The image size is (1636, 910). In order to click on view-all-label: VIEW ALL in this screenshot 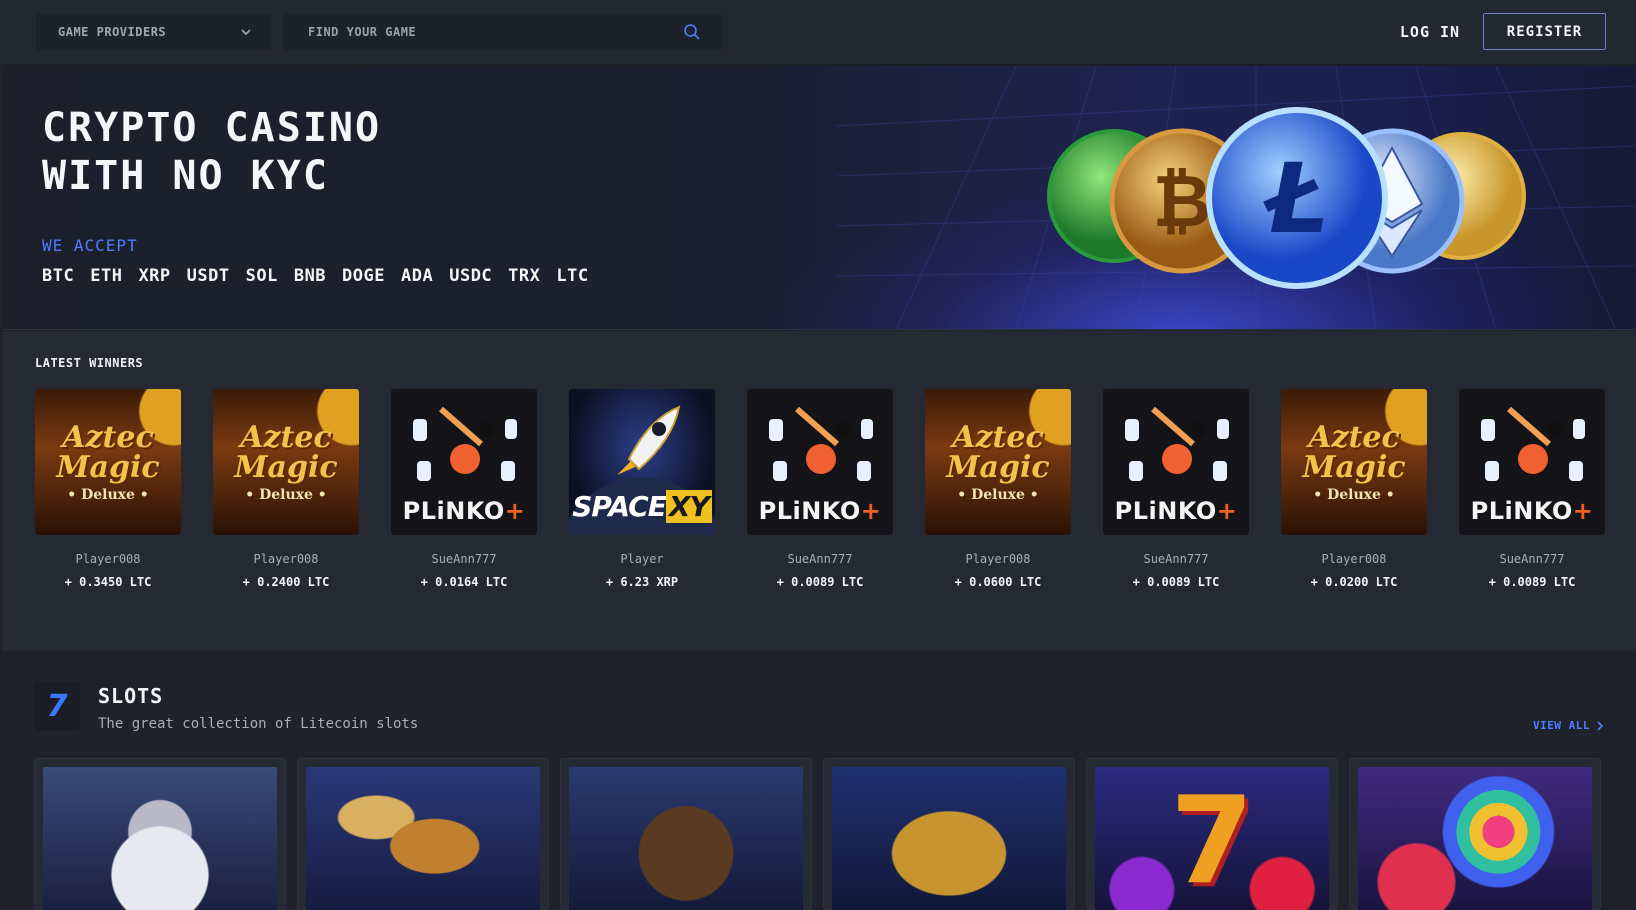, I will do `click(1561, 725)`.